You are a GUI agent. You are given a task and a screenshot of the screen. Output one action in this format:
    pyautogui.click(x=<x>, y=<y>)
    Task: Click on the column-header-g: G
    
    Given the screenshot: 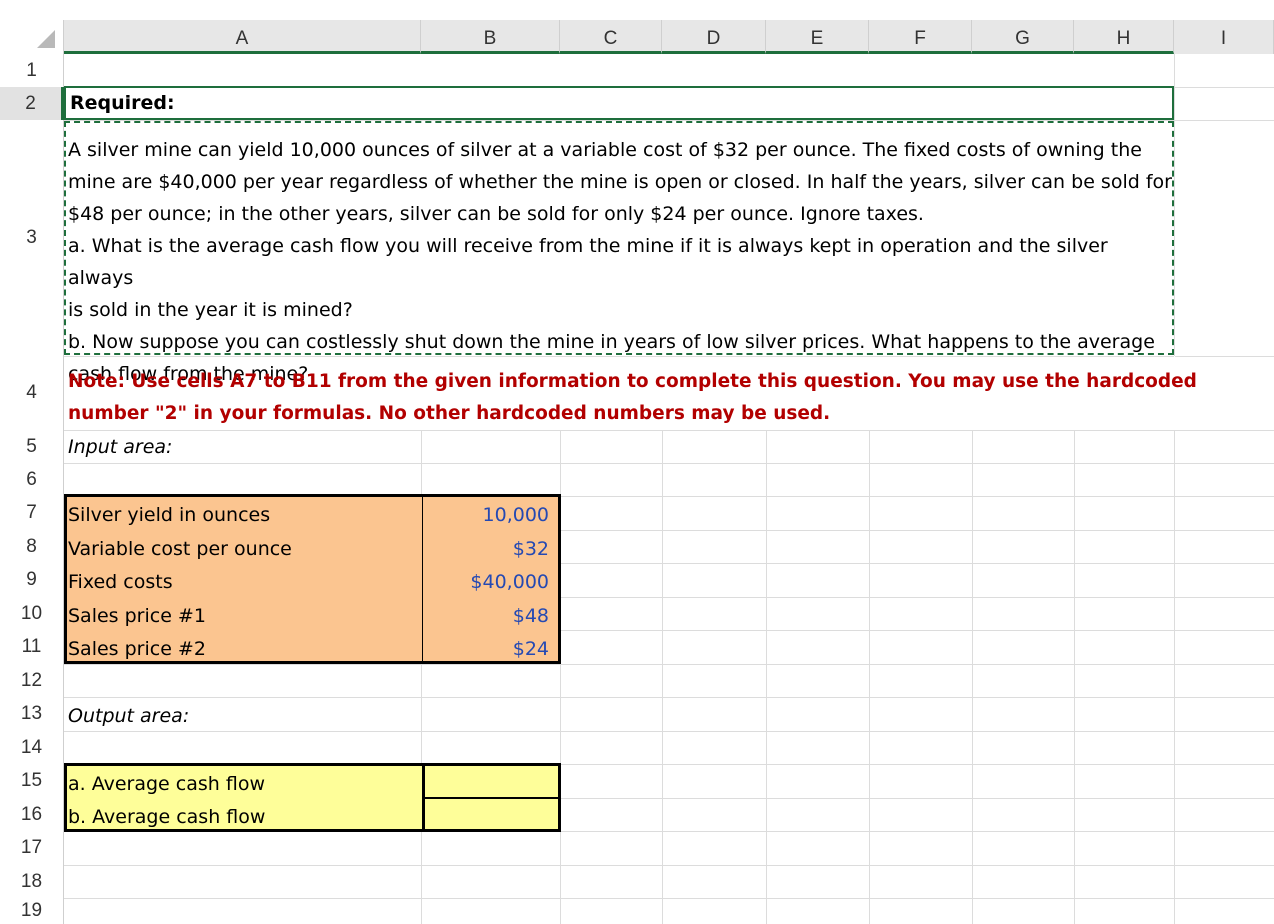 What is the action you would take?
    pyautogui.click(x=1023, y=37)
    